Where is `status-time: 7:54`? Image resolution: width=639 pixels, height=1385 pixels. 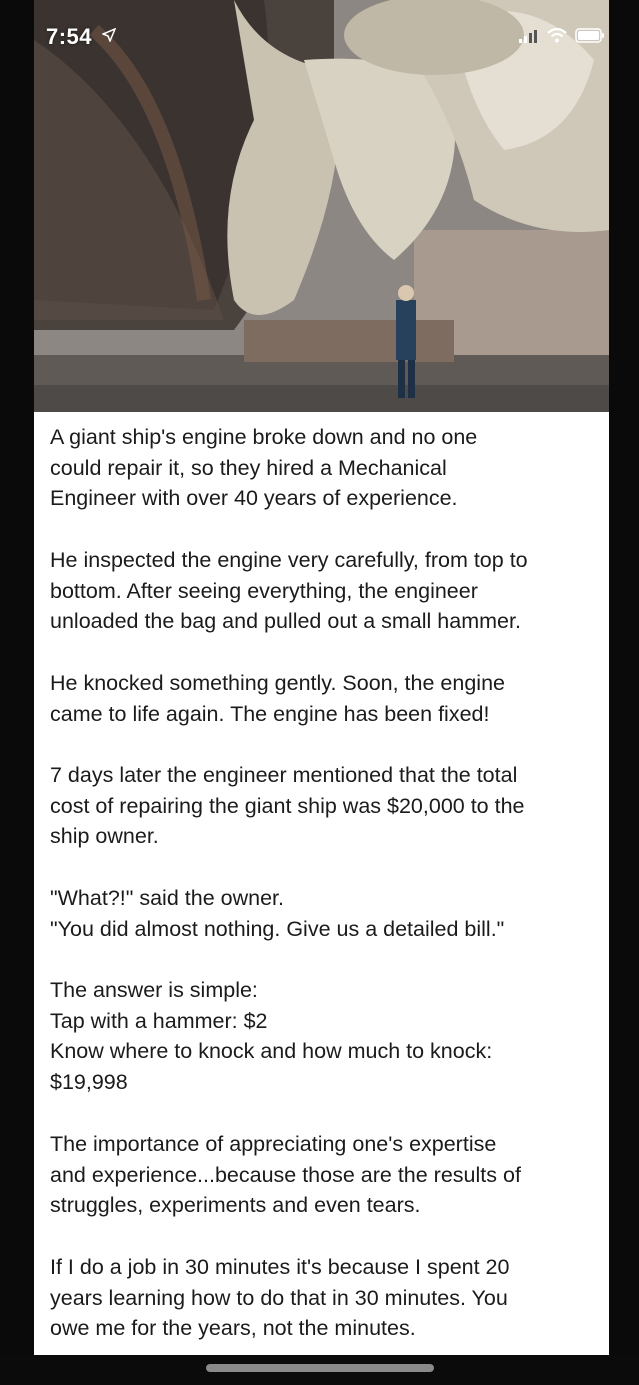
status-time: 7:54 is located at coordinates (69, 36).